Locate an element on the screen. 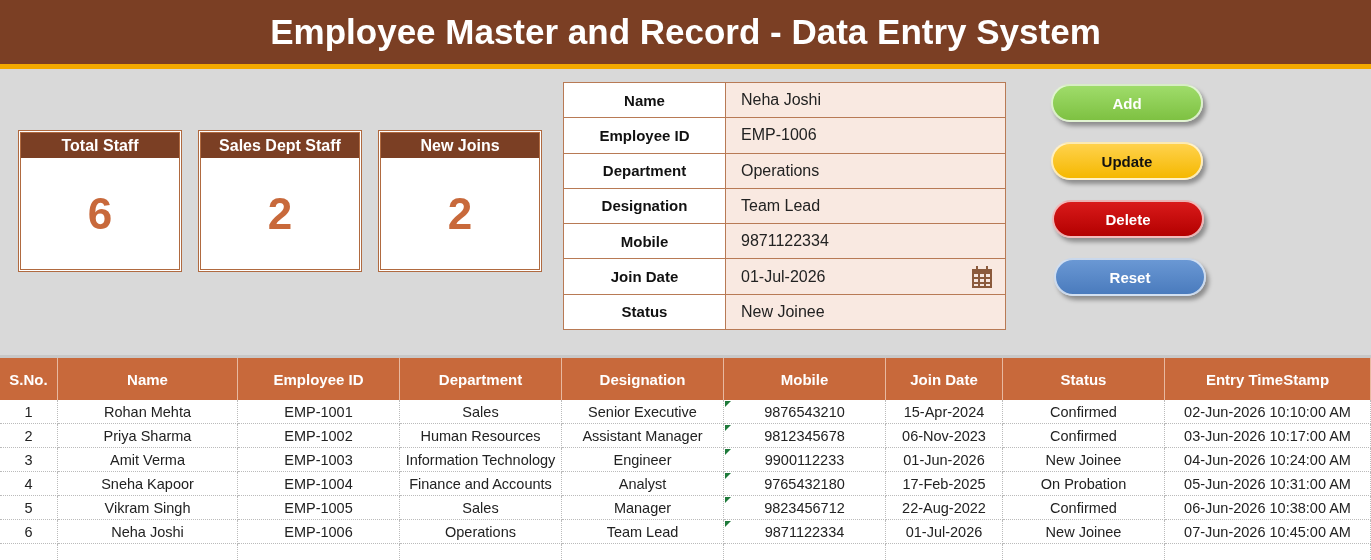 This screenshot has width=1371, height=560. table-cell: Engineer is located at coordinates (643, 460).